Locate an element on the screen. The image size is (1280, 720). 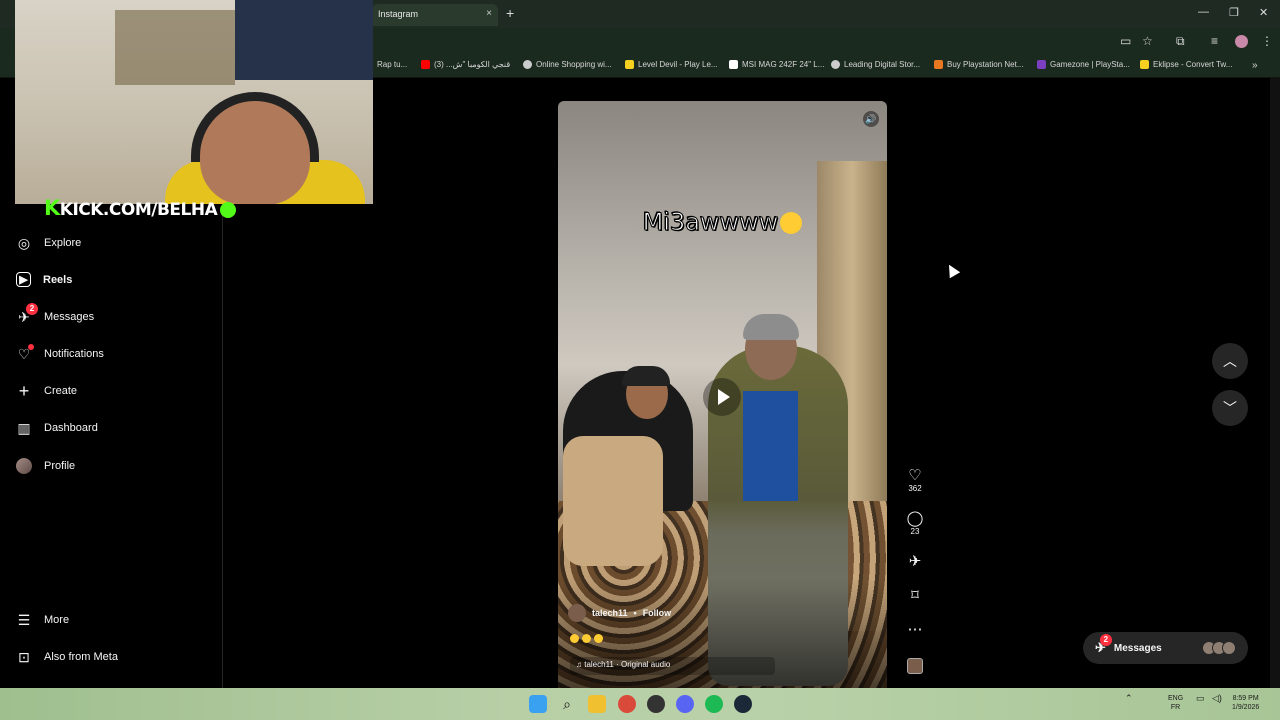
previous-reel-button: ︿ is located at coordinates (1230, 361).